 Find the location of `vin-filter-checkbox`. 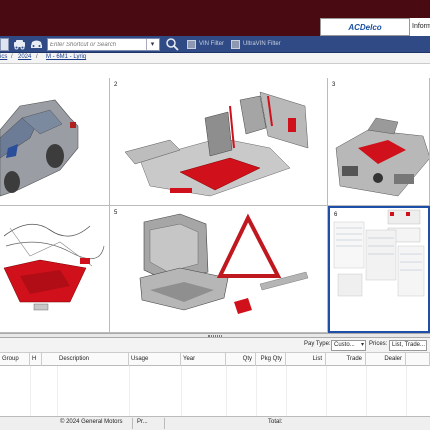

vin-filter-checkbox is located at coordinates (191, 44).